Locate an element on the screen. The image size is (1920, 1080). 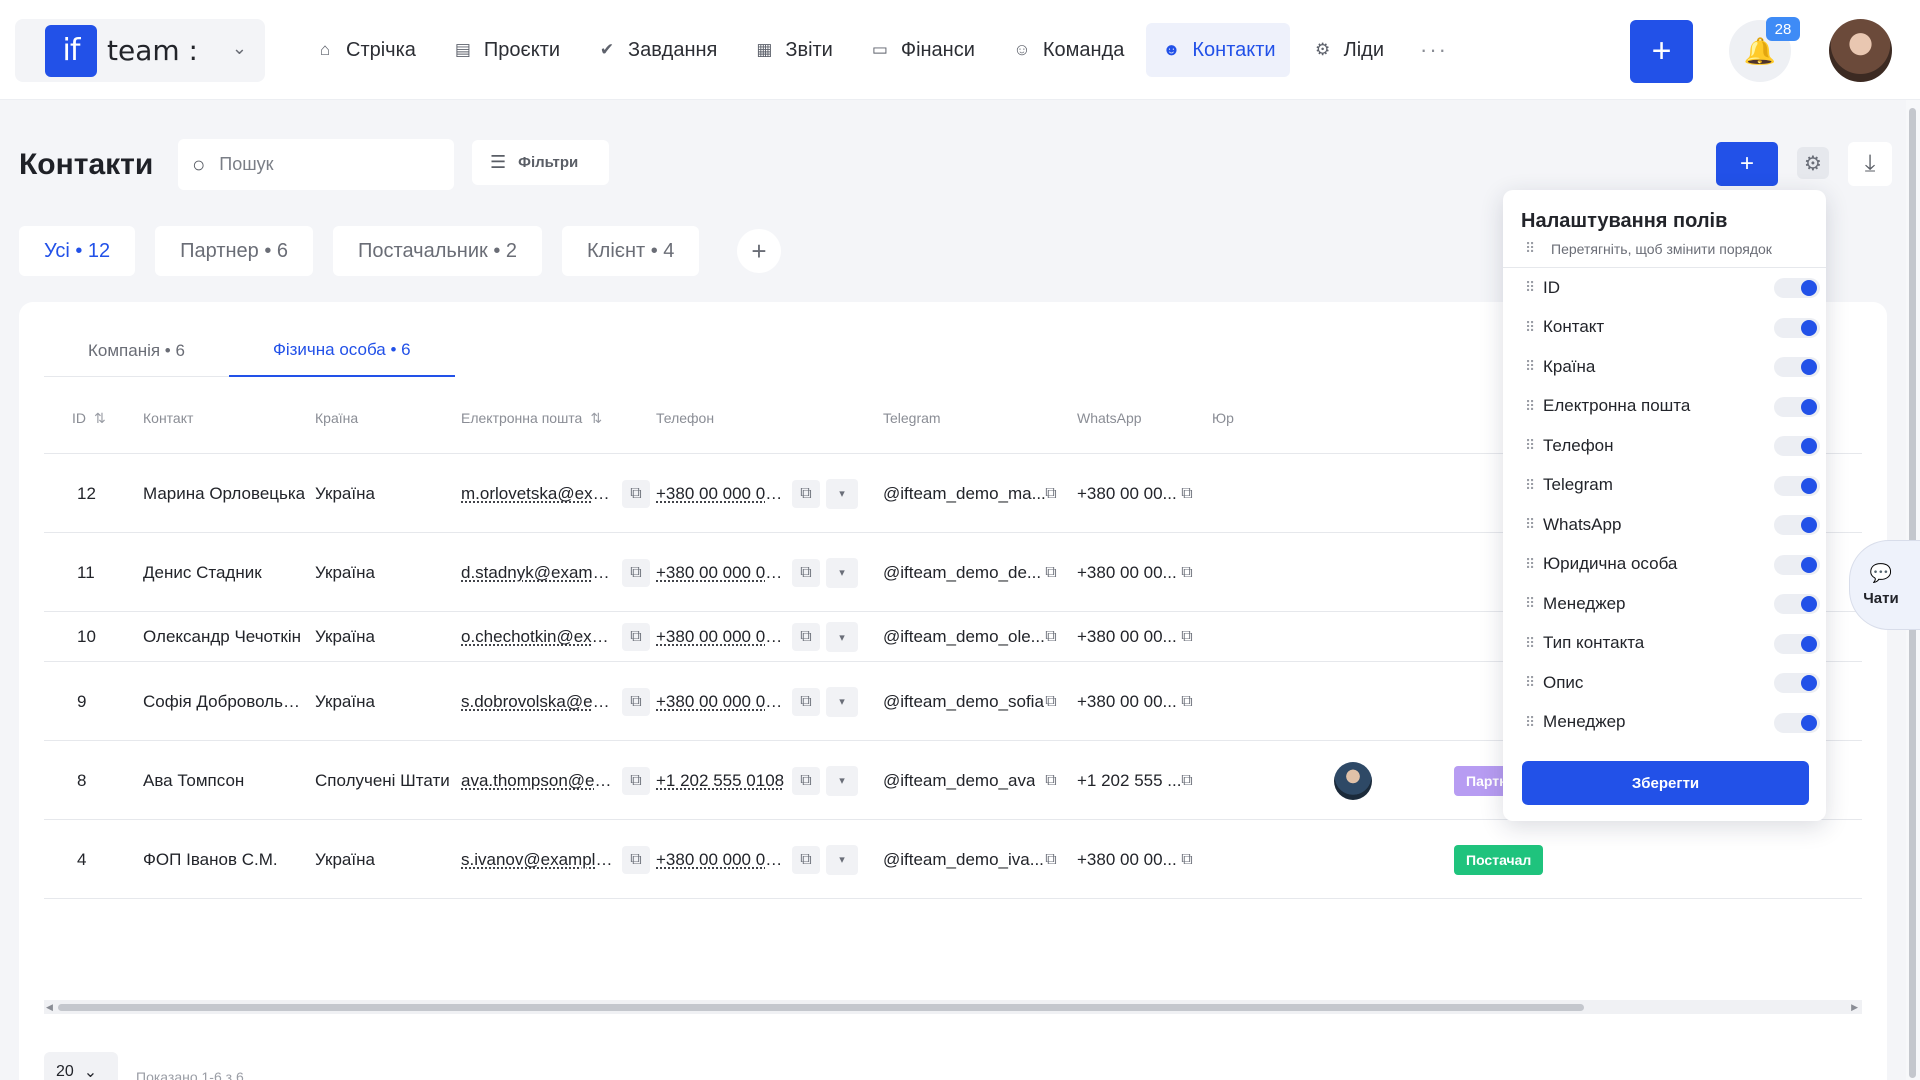
nav-item-2: ✔ Завдання is located at coordinates (656, 50).